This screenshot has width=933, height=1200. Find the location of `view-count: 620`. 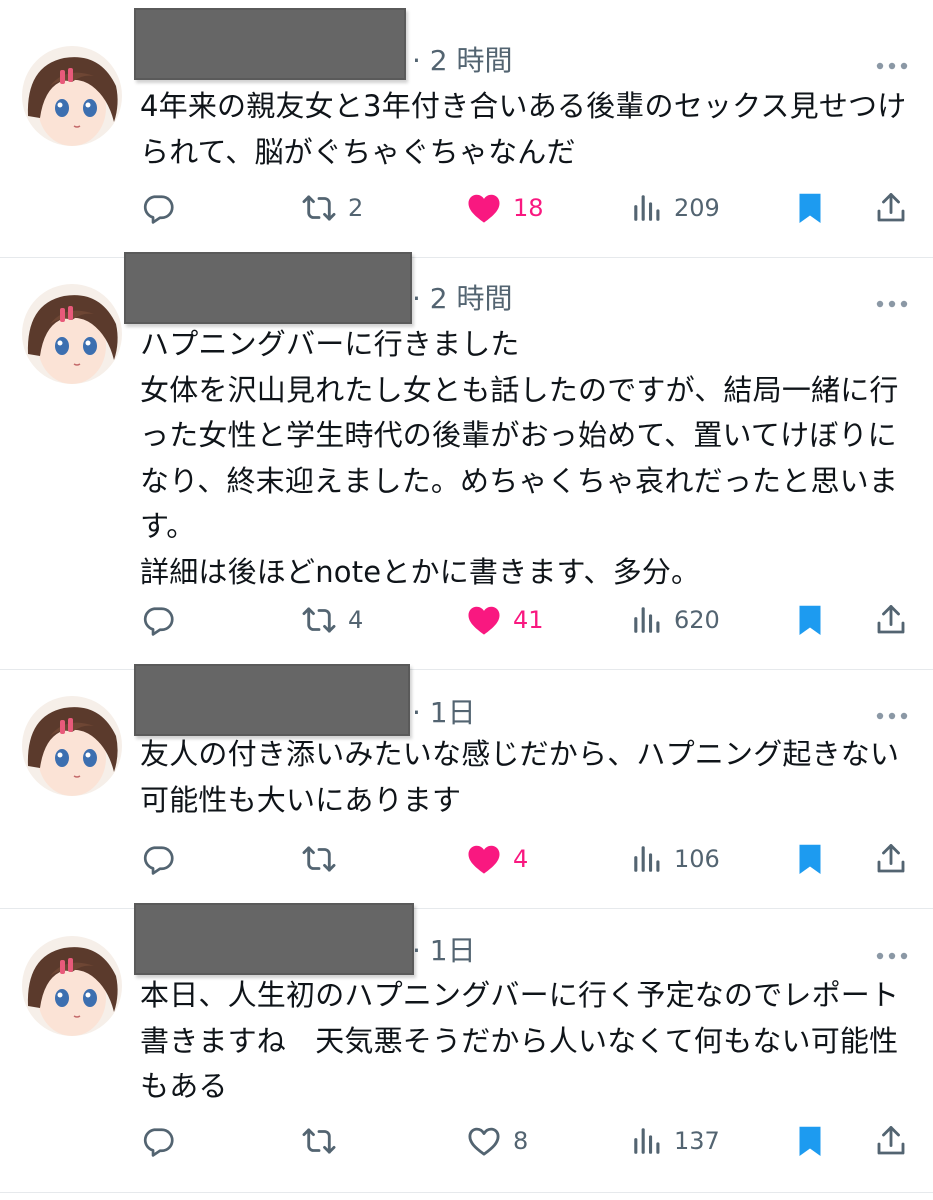

view-count: 620 is located at coordinates (697, 620).